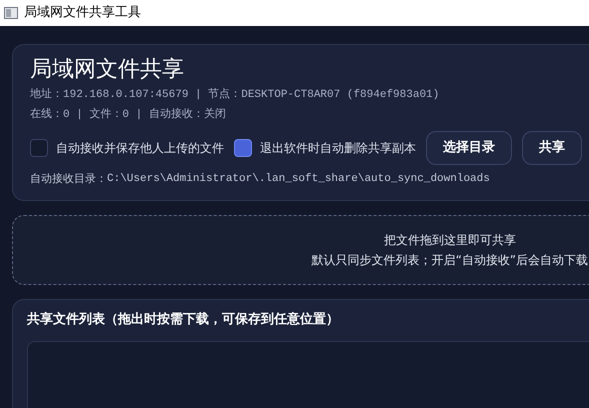  What do you see at coordinates (140, 148) in the screenshot?
I see `checkbox-label: 自动接收并保存他人上传的文件` at bounding box center [140, 148].